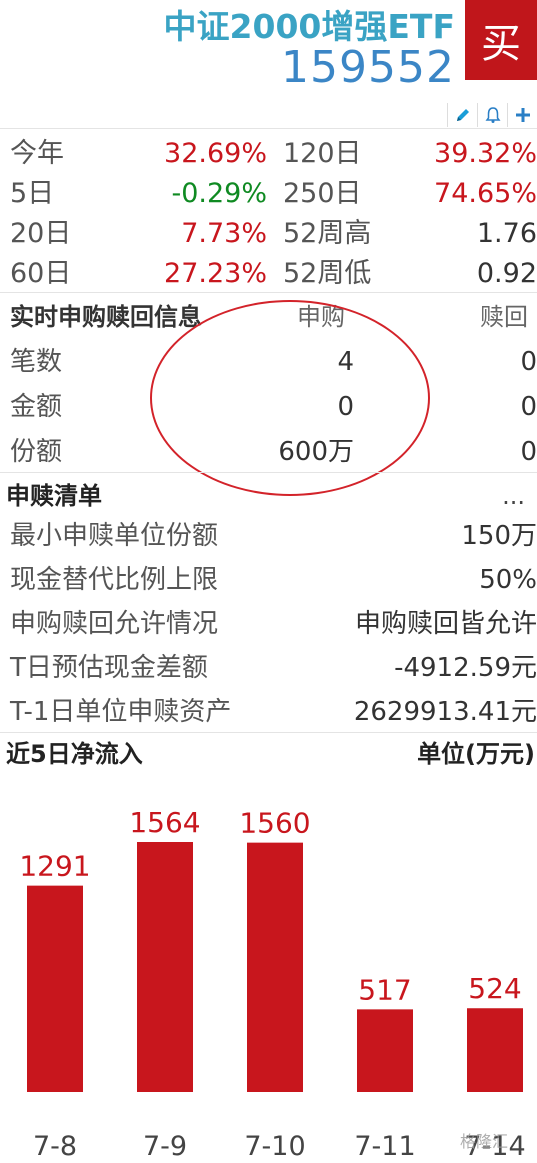 The width and height of the screenshot is (537, 1163). I want to click on list-item: 最小申赎单位份额 150万, so click(268, 536).